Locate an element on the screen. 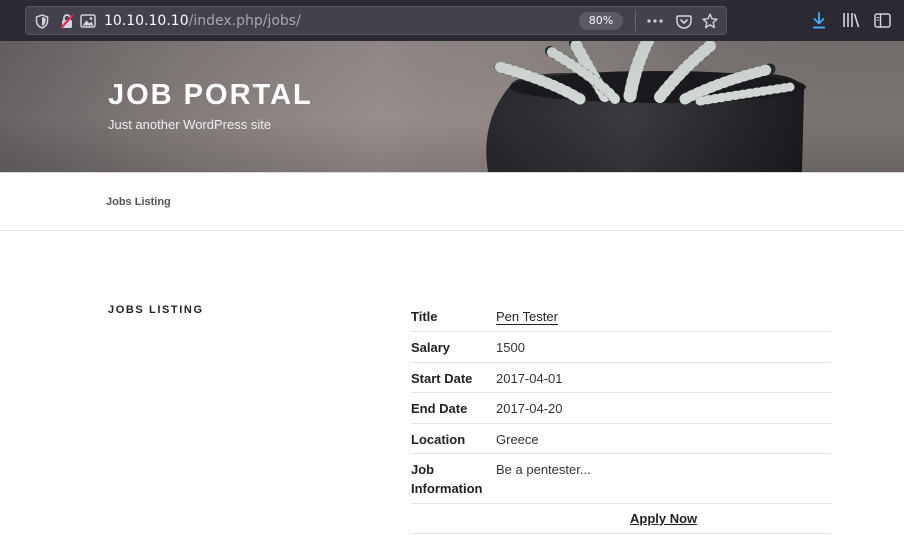 The width and height of the screenshot is (904, 540). job-label: Salary is located at coordinates (431, 347).